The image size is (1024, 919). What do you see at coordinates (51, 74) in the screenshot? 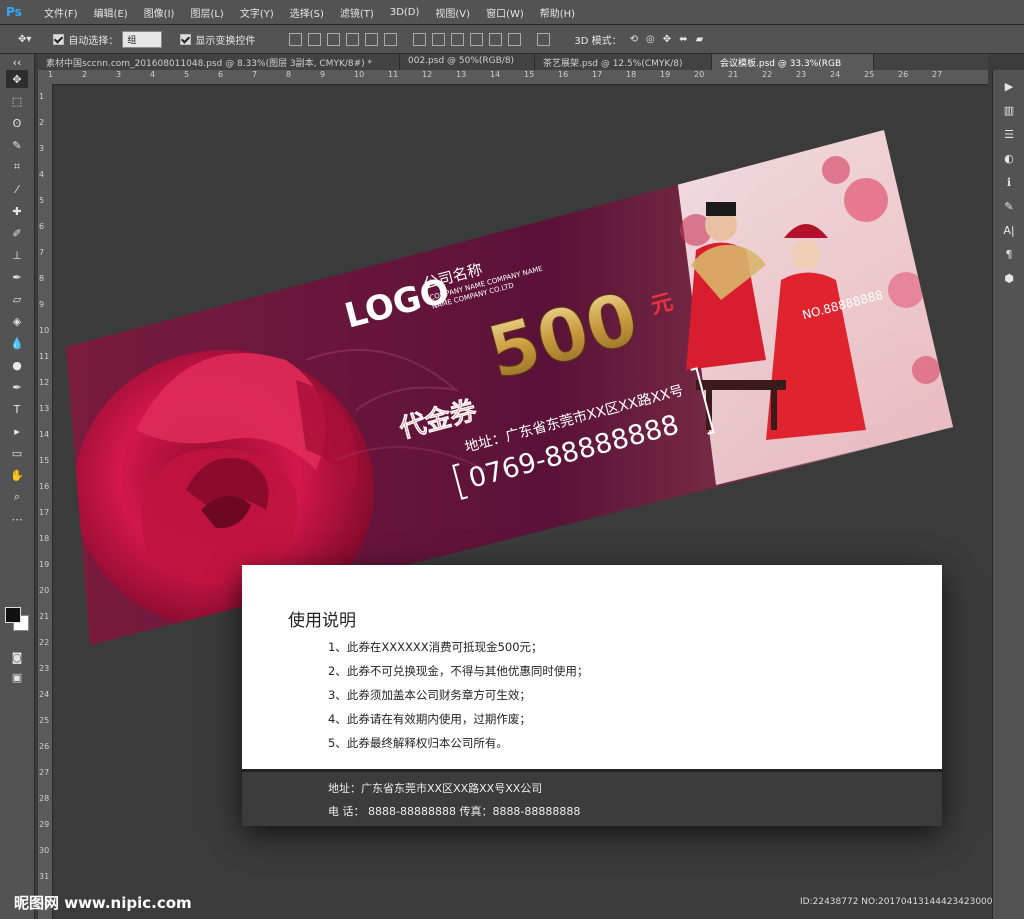
I see `ruler-h-tick: 1` at bounding box center [51, 74].